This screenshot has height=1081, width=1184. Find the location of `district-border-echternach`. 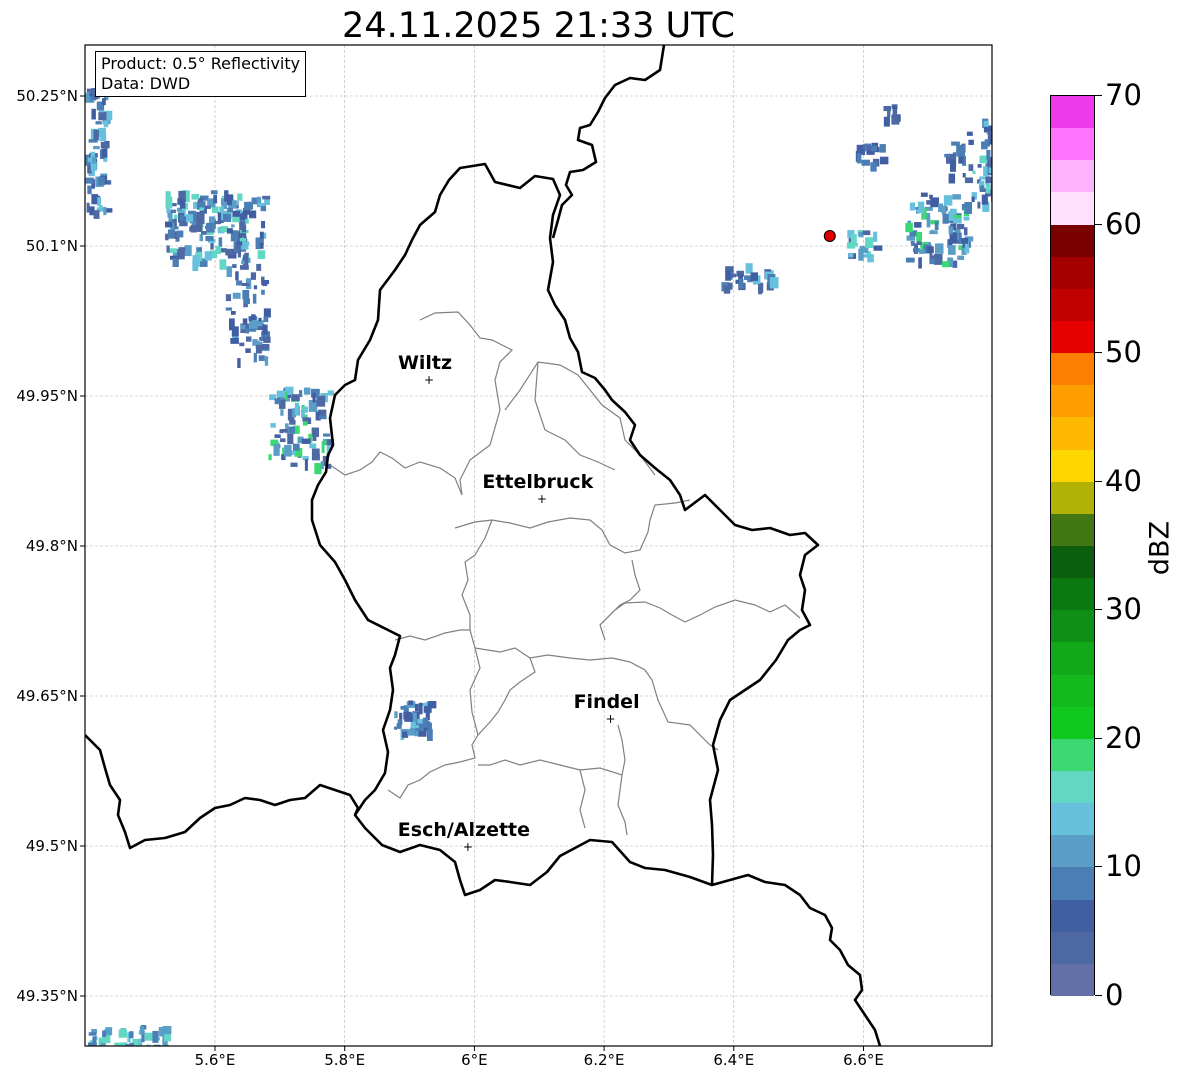

district-border-echternach is located at coordinates (620, 600).